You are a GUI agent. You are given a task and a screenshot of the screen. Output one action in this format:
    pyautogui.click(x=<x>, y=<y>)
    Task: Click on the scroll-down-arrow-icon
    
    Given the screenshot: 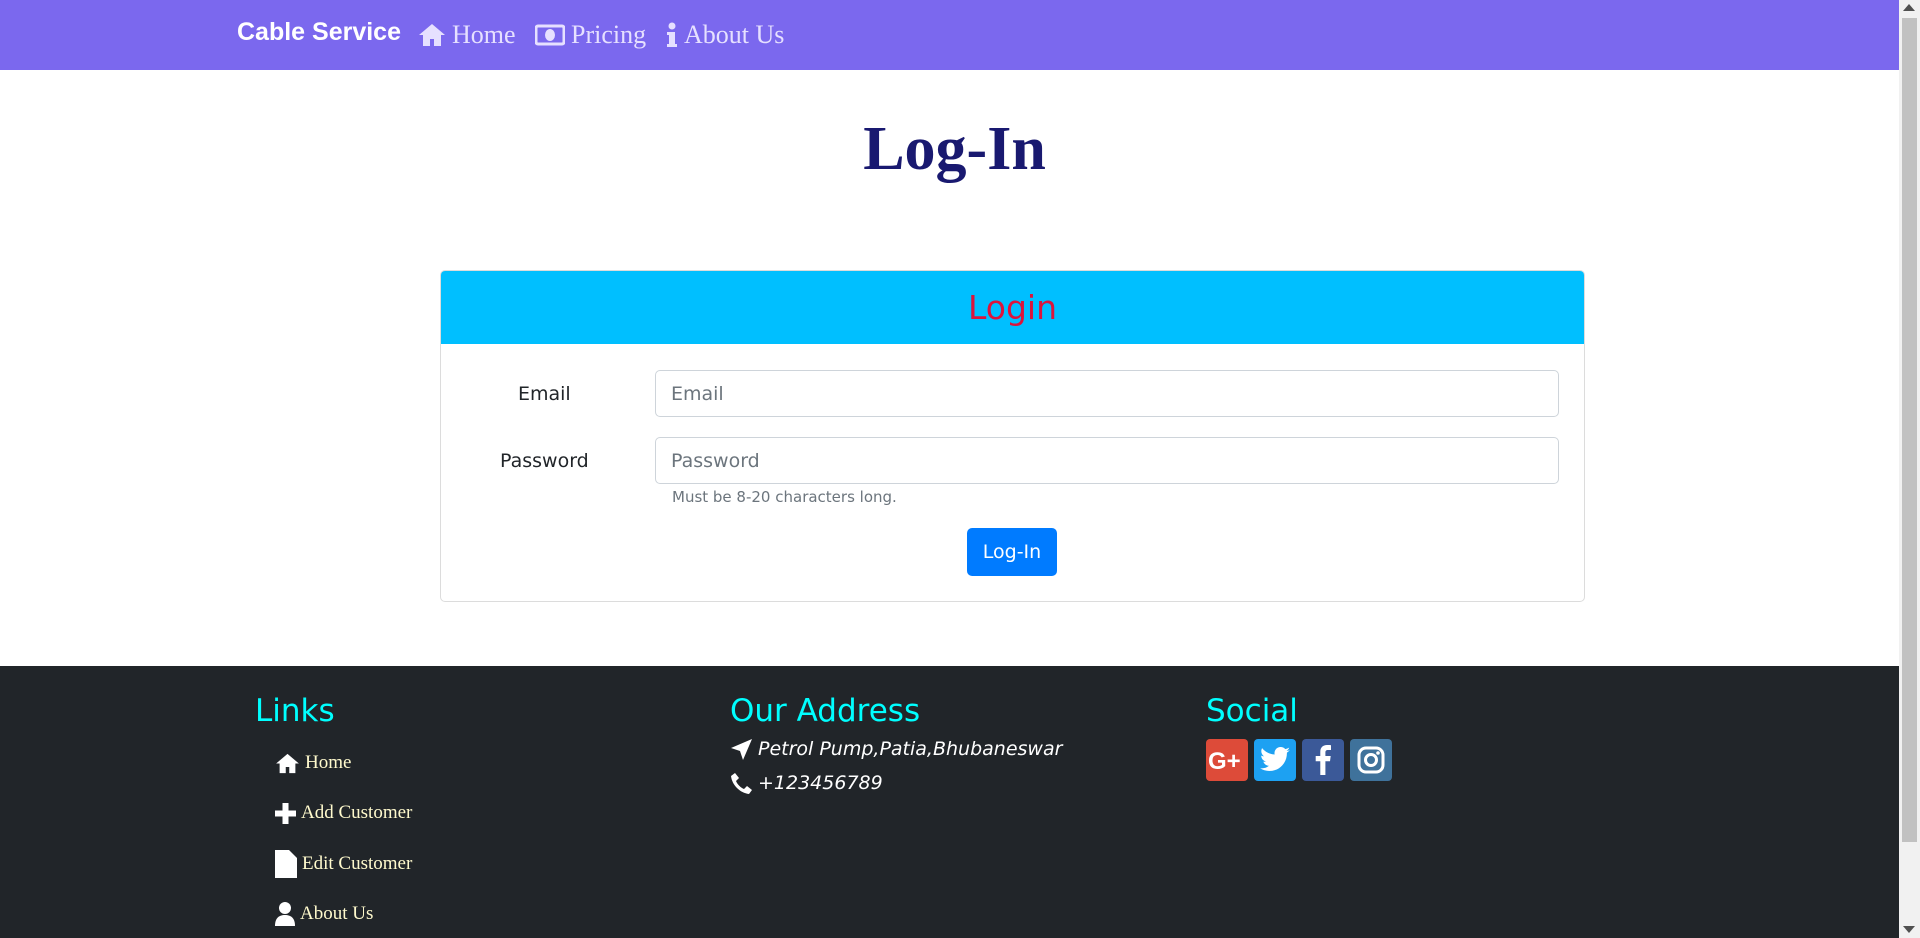 What is the action you would take?
    pyautogui.click(x=1909, y=929)
    